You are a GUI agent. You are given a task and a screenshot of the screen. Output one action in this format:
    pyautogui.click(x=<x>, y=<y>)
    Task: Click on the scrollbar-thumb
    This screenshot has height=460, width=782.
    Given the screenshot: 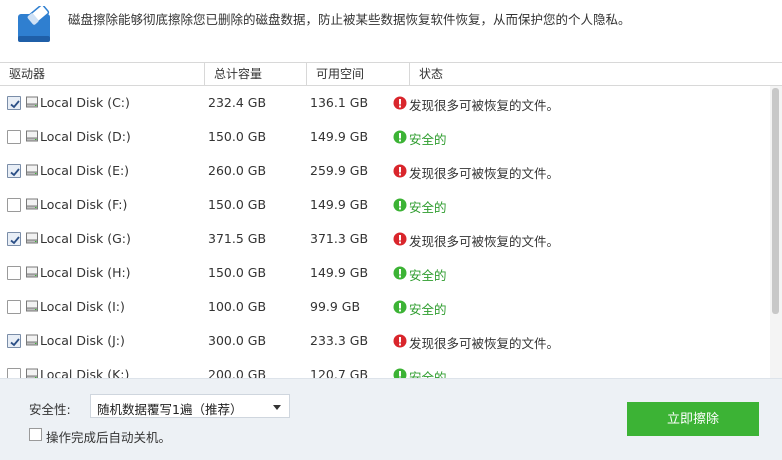 What is the action you would take?
    pyautogui.click(x=775, y=201)
    